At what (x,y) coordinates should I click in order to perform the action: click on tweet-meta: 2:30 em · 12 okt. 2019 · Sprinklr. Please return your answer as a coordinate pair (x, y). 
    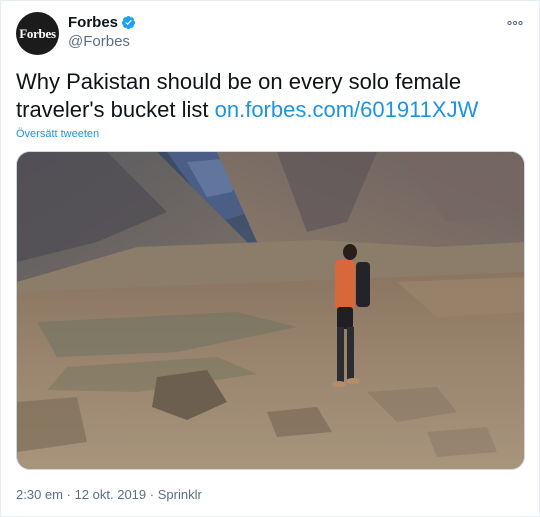
    Looking at the image, I should click on (109, 494).